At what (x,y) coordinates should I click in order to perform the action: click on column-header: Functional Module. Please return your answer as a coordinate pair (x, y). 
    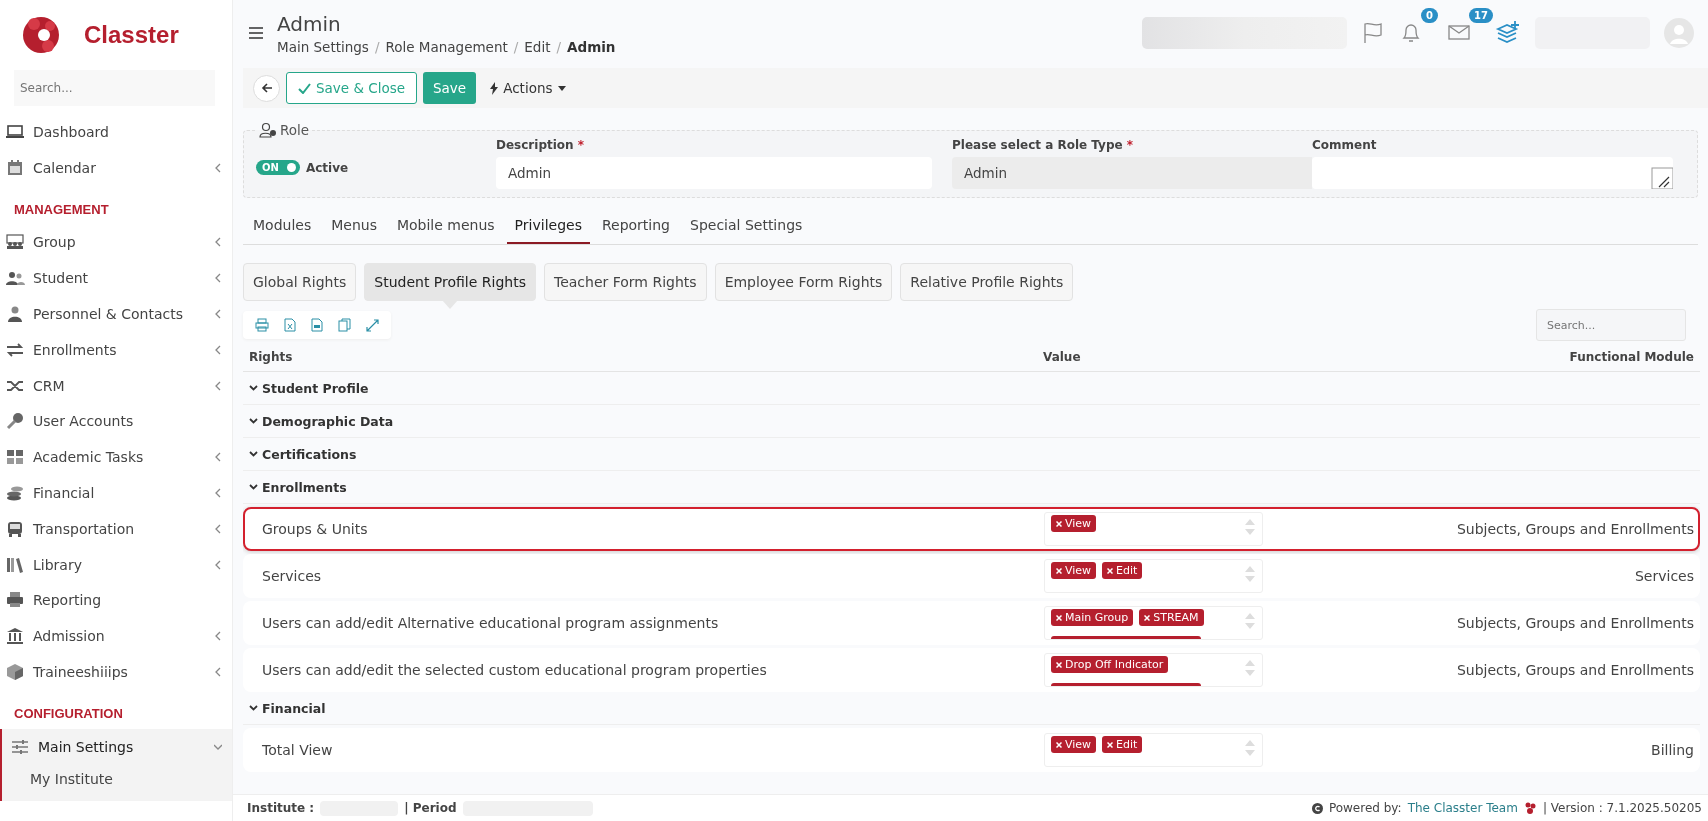
    Looking at the image, I should click on (1631, 357).